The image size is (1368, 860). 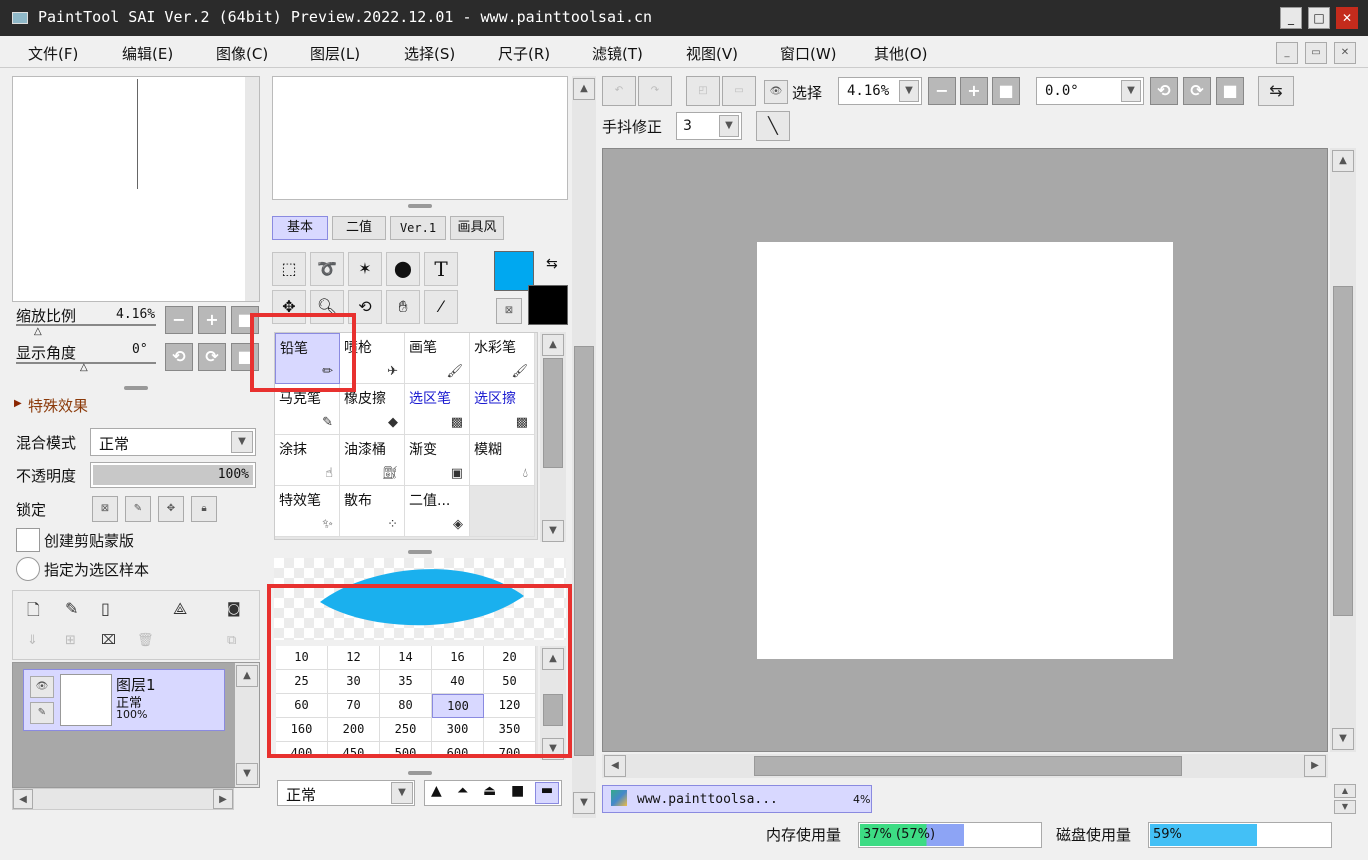 I want to click on new-folder-icon: ▯, so click(x=105, y=608).